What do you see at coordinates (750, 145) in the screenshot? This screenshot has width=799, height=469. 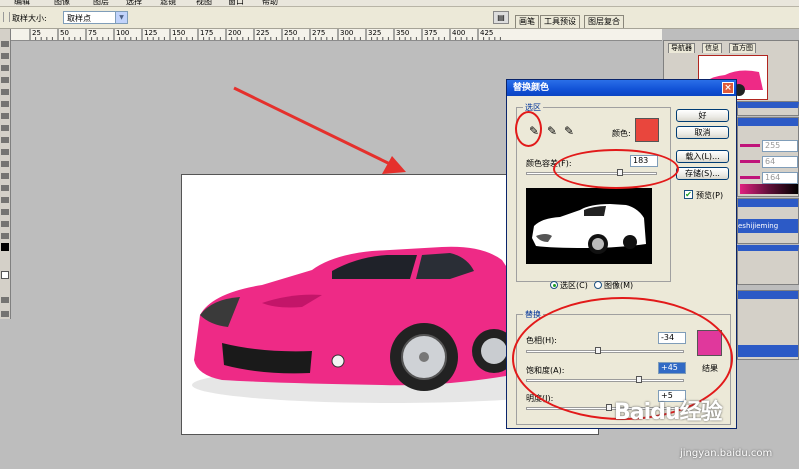 I see `red-slider` at bounding box center [750, 145].